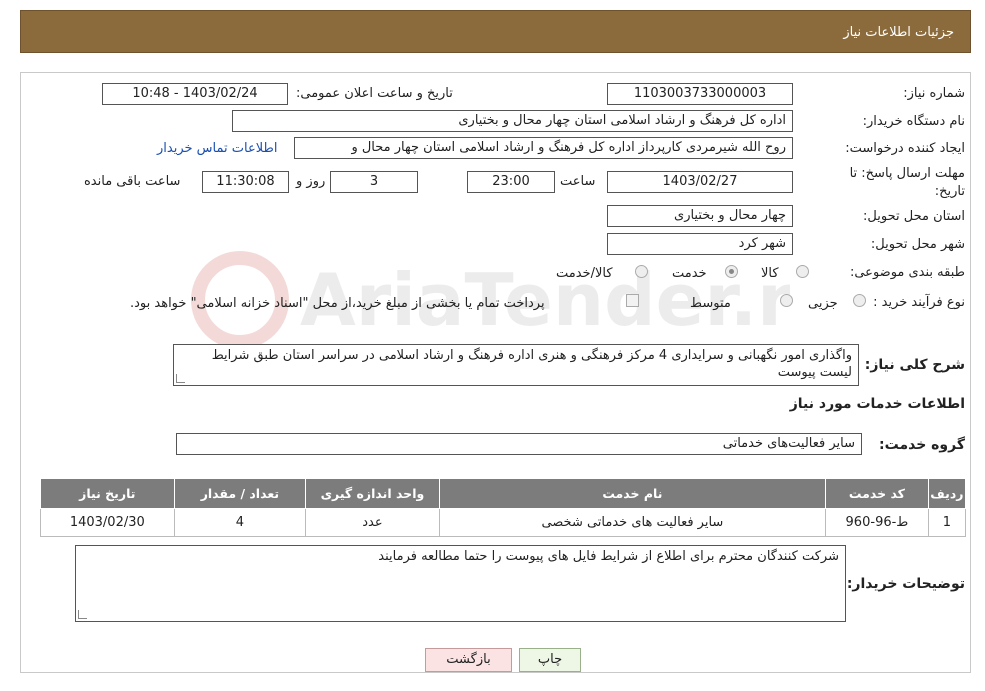 This screenshot has width=985, height=691. Describe the element at coordinates (914, 365) in the screenshot. I see `general-desc-label: شرح کلی نیاز:` at that location.